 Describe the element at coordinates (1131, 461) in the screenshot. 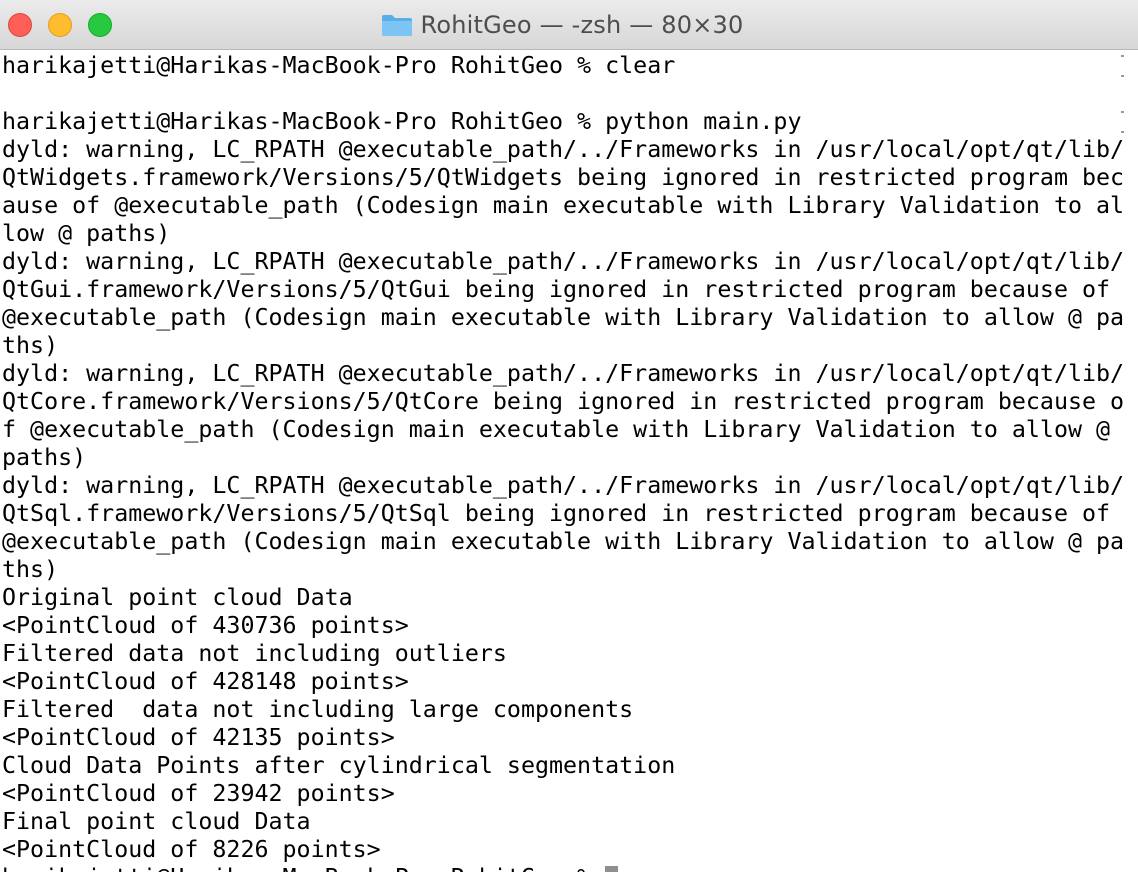

I see `scrollbar` at that location.